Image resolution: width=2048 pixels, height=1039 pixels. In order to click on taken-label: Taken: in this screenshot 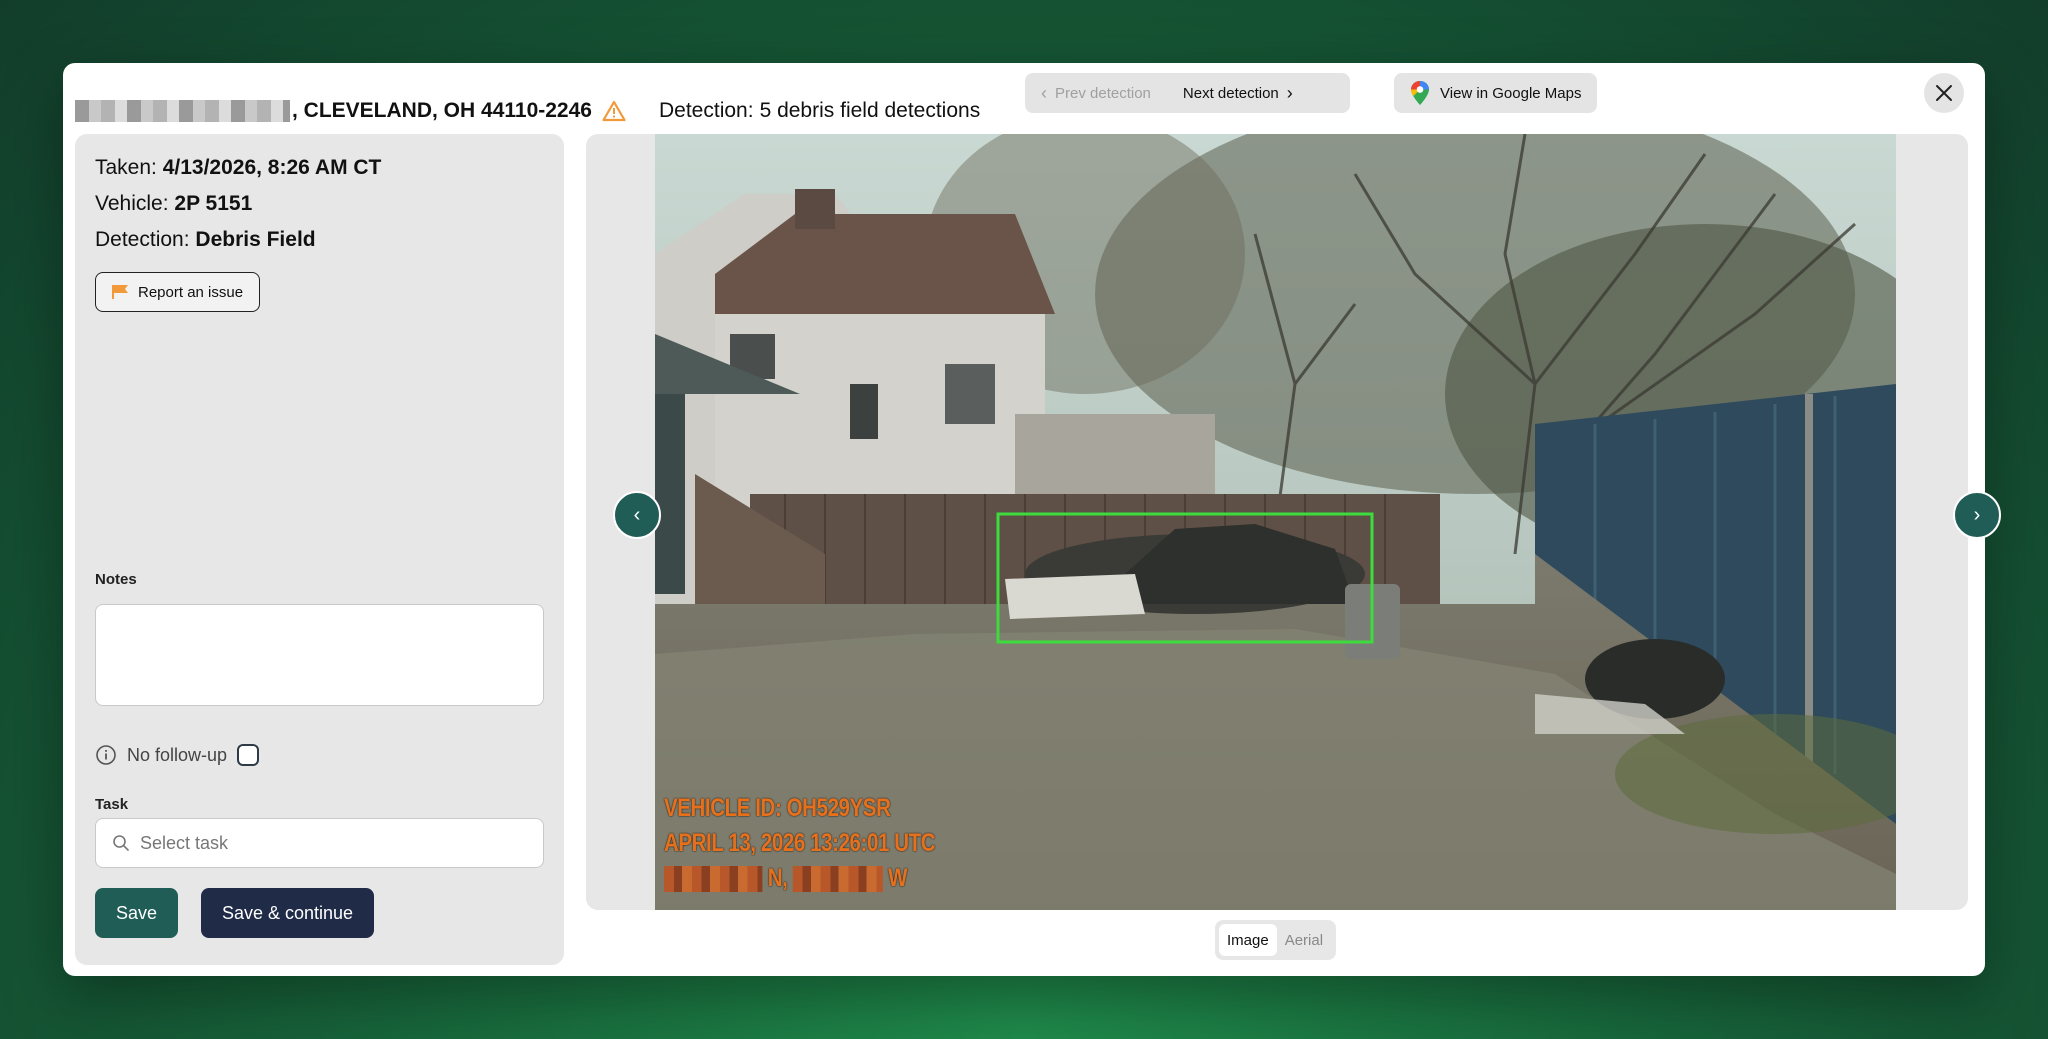, I will do `click(126, 167)`.